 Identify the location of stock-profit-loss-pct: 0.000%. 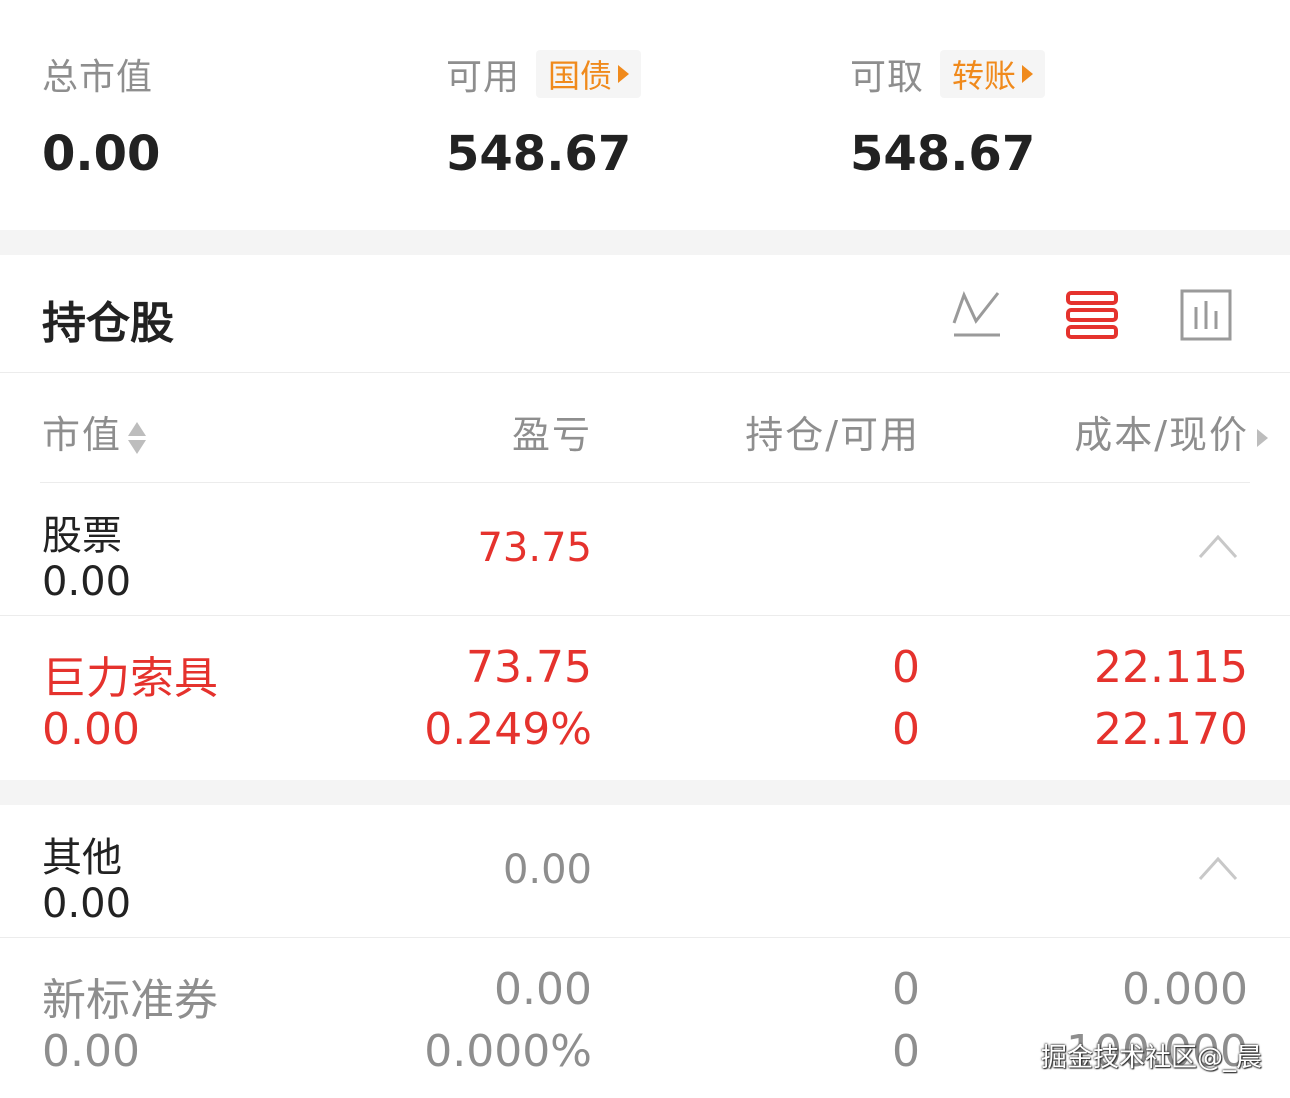
(508, 1051).